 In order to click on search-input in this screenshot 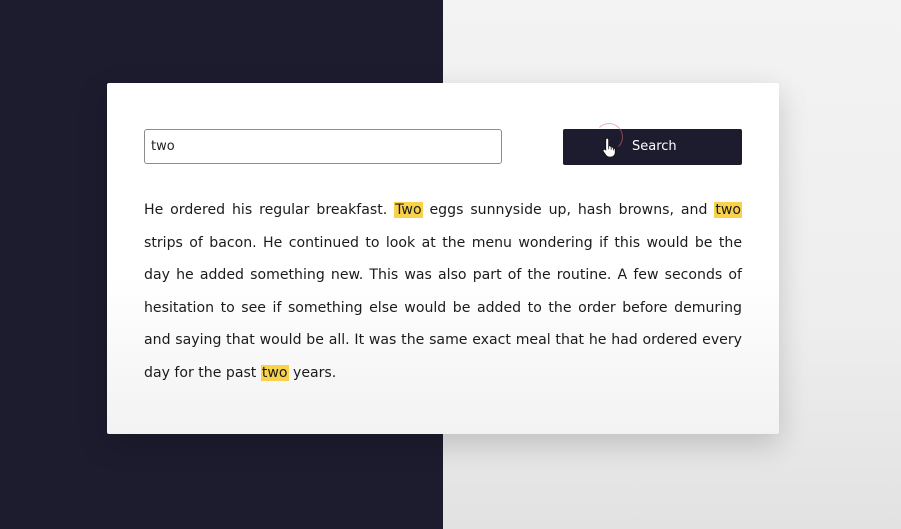, I will do `click(323, 146)`.